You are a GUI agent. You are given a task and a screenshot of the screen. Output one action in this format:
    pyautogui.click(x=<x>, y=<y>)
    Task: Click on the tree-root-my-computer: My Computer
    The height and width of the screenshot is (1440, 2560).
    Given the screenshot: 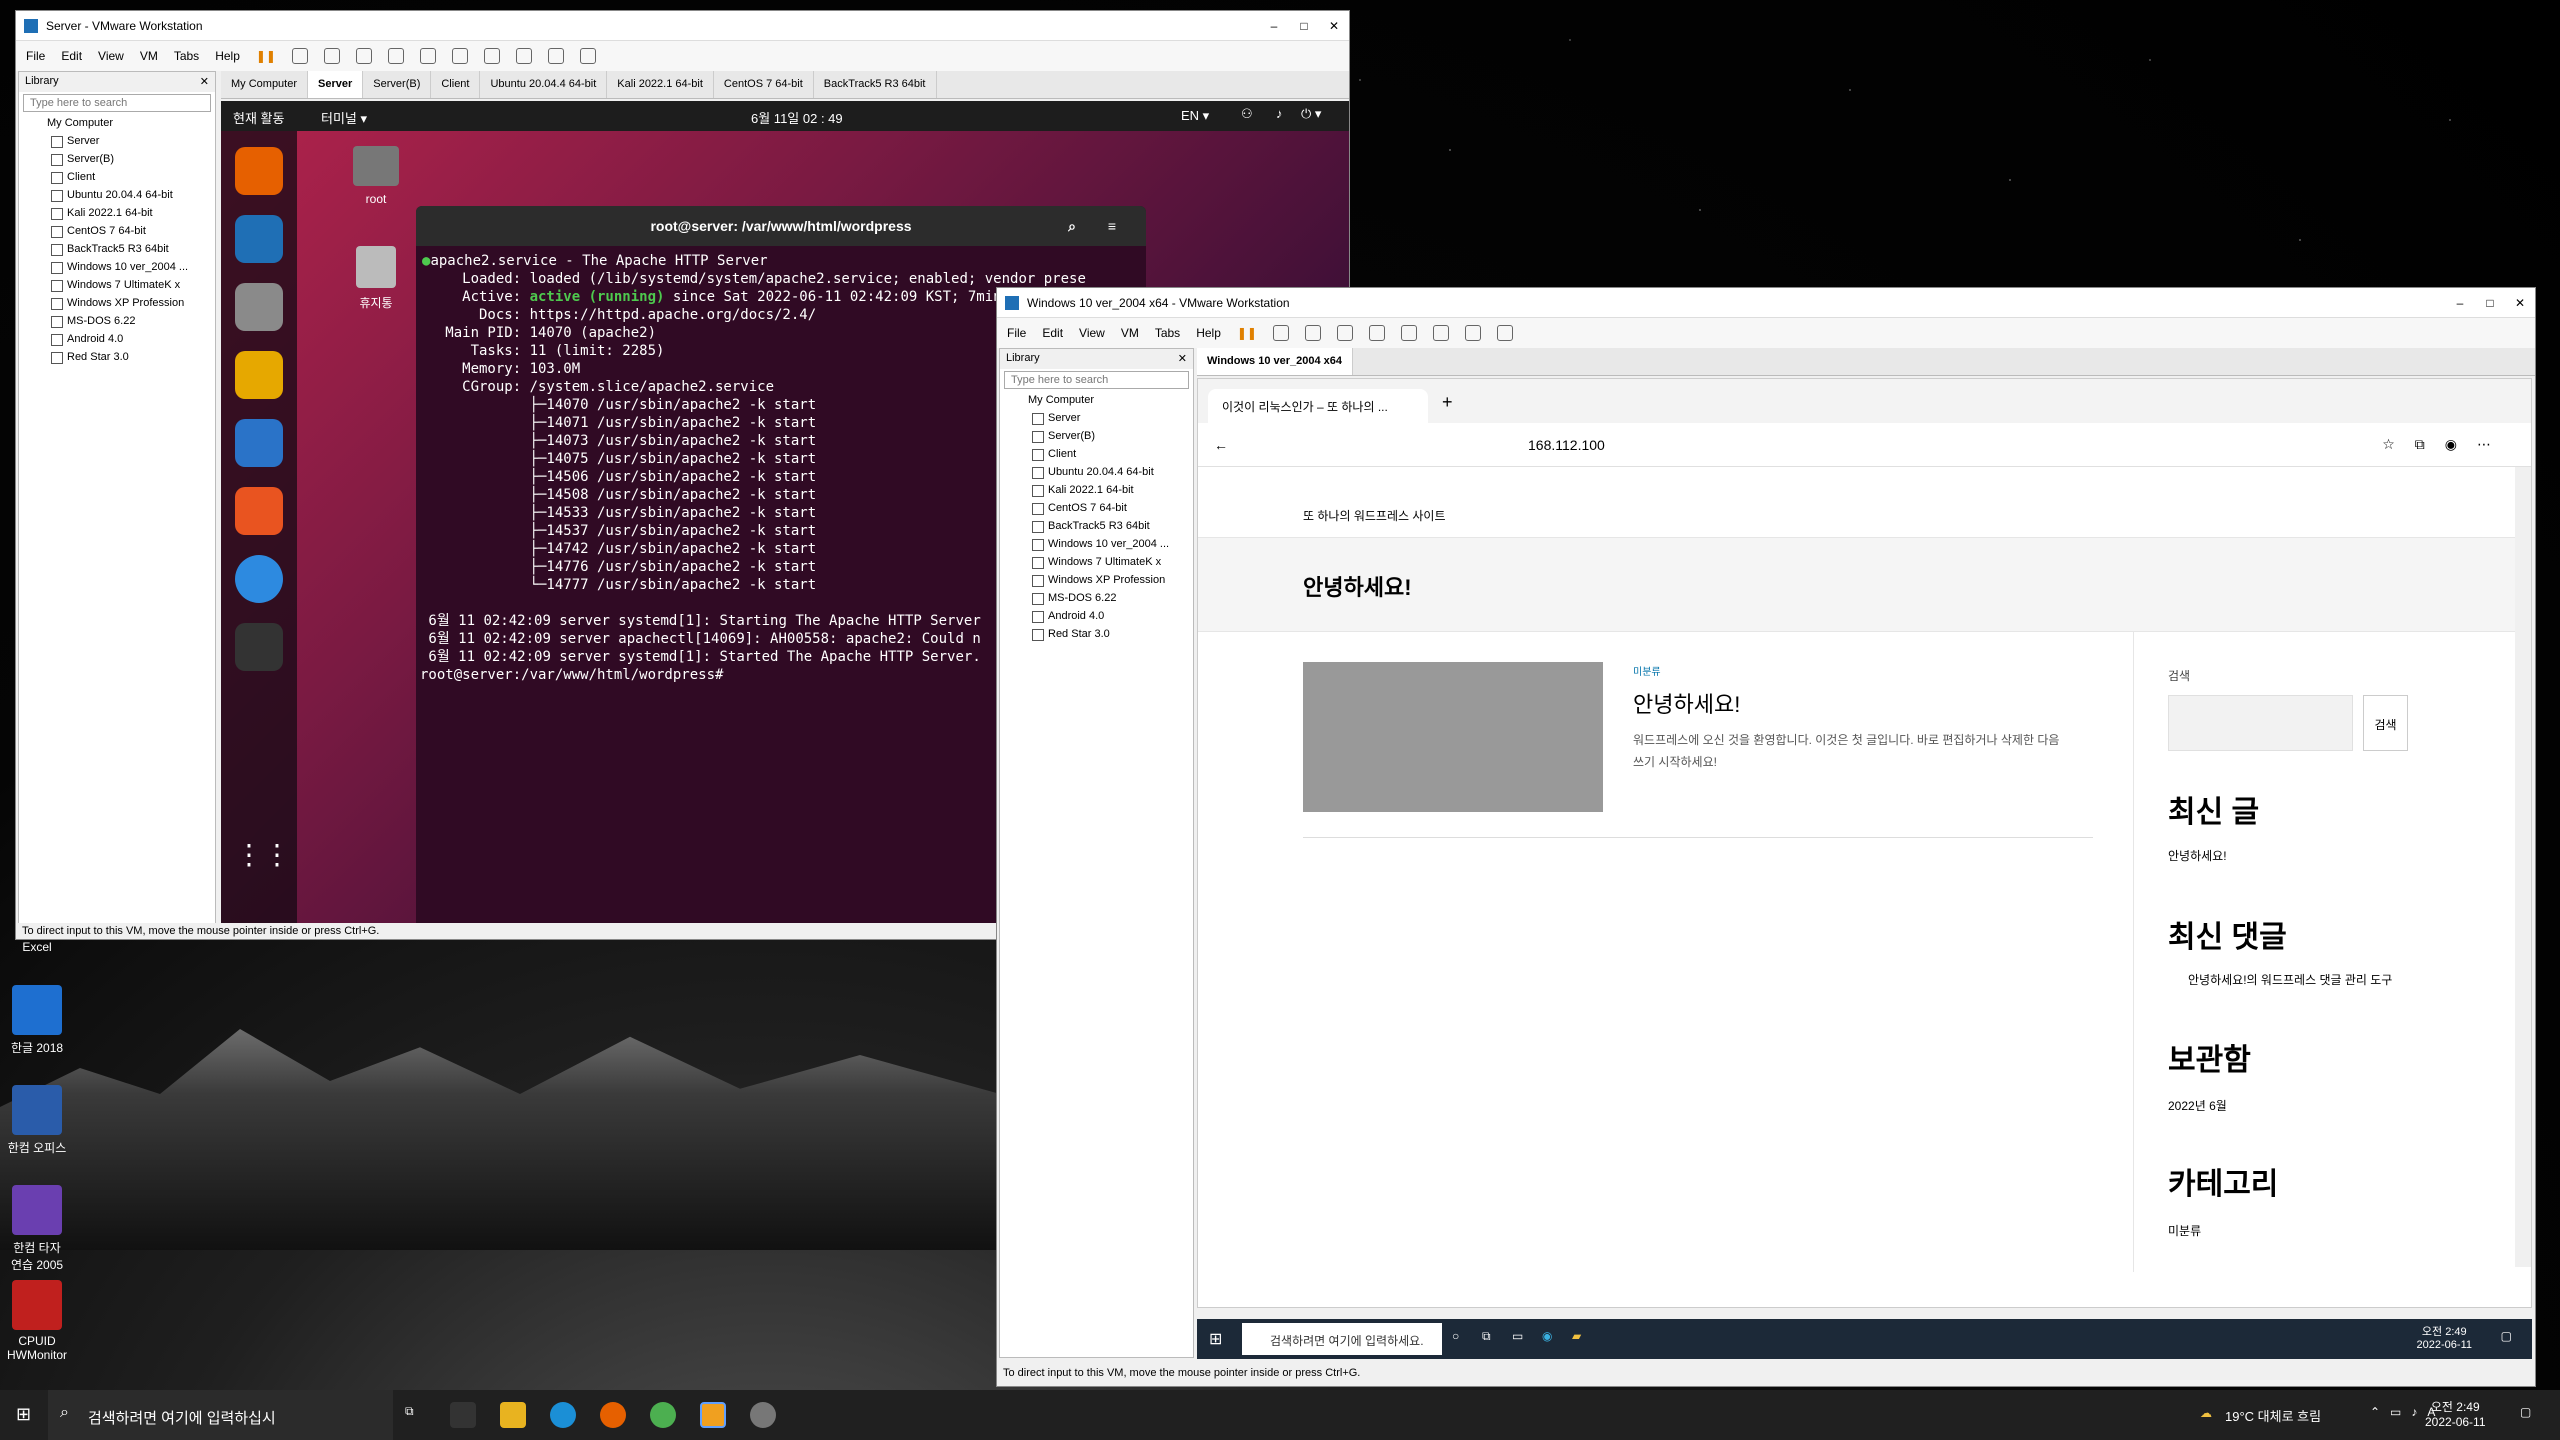 What is the action you would take?
    pyautogui.click(x=1100, y=400)
    